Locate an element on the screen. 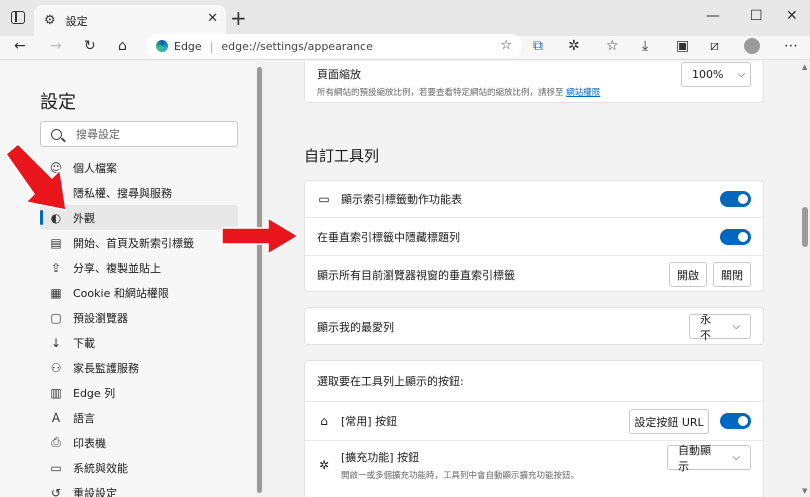  sidebar-scroll-thumb is located at coordinates (259, 280).